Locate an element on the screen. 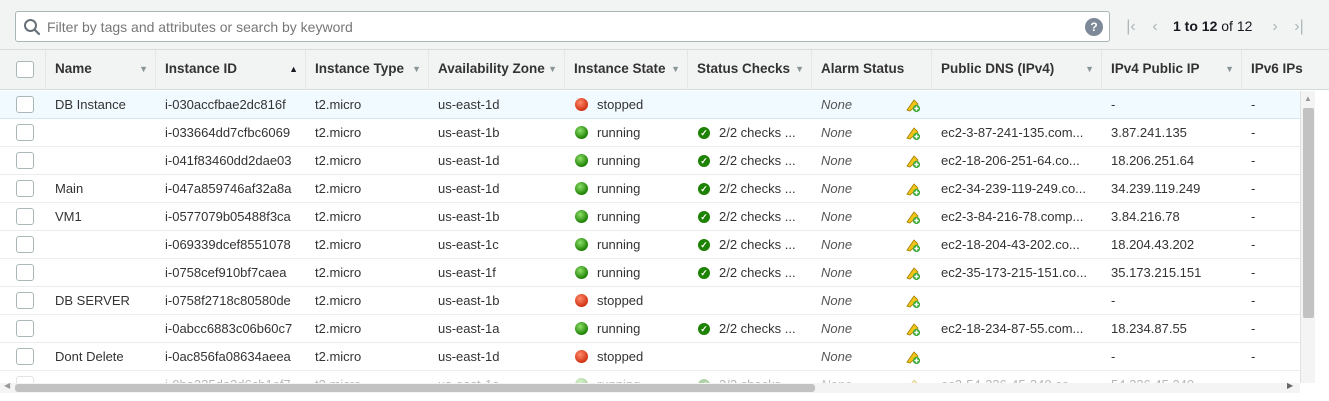  column-label: Availability Zone is located at coordinates (491, 68).